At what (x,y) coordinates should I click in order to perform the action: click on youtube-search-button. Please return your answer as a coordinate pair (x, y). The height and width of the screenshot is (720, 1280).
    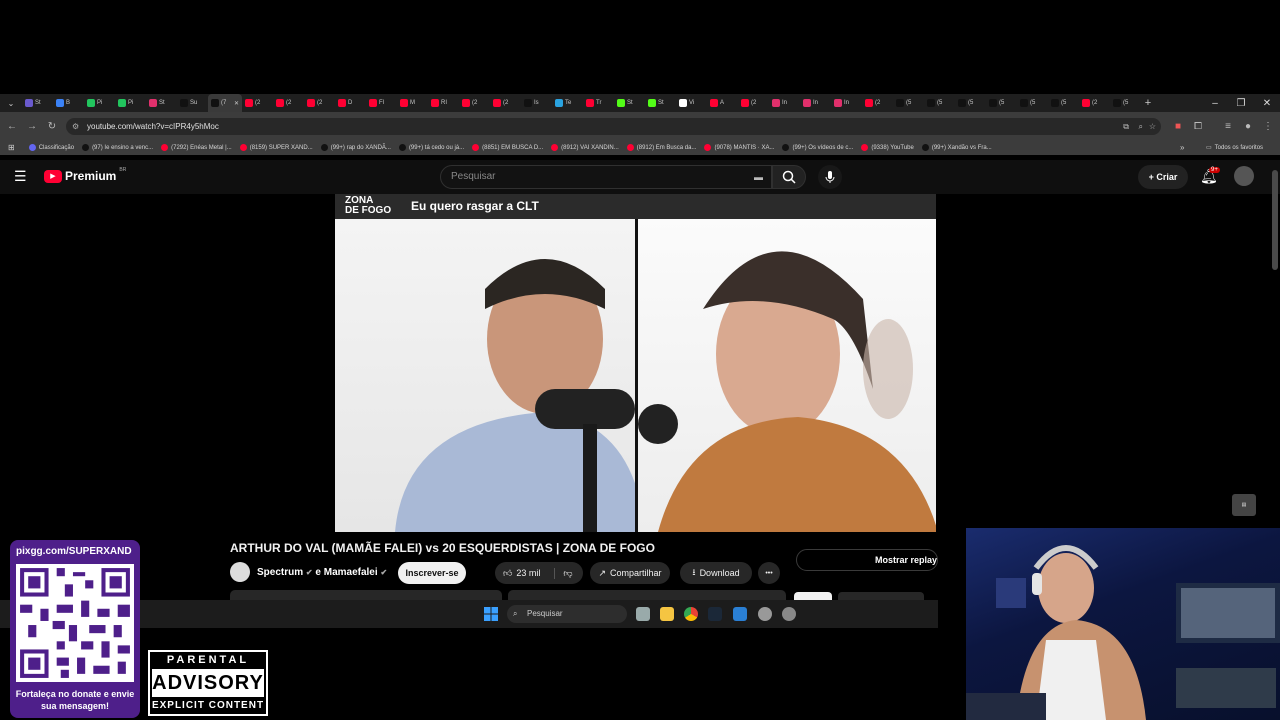
    Looking at the image, I should click on (789, 177).